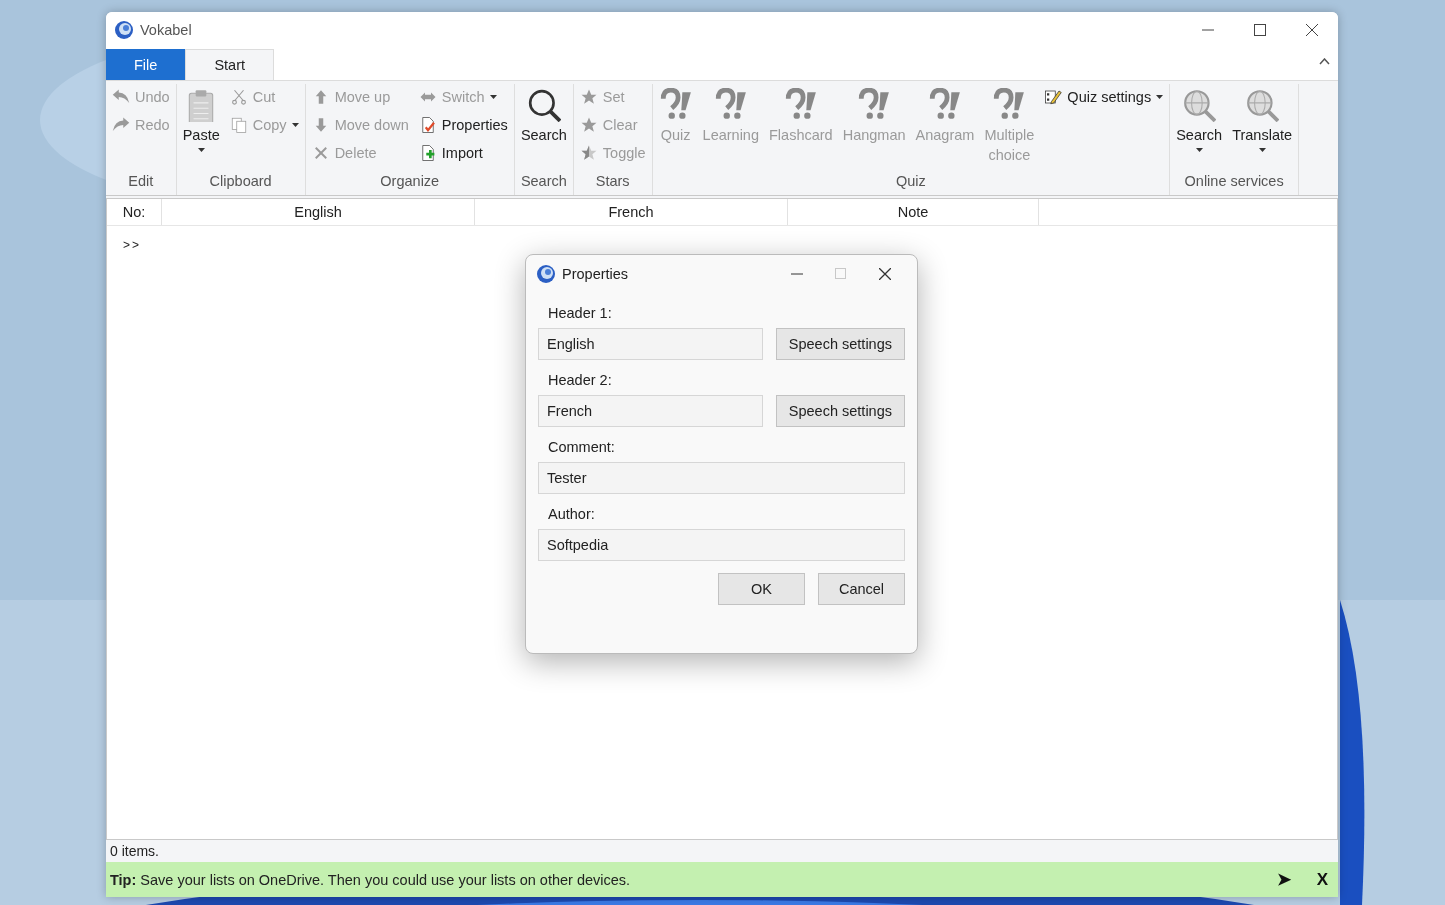 This screenshot has height=905, width=1445. What do you see at coordinates (861, 589) in the screenshot?
I see `dialog-button: Cancel` at bounding box center [861, 589].